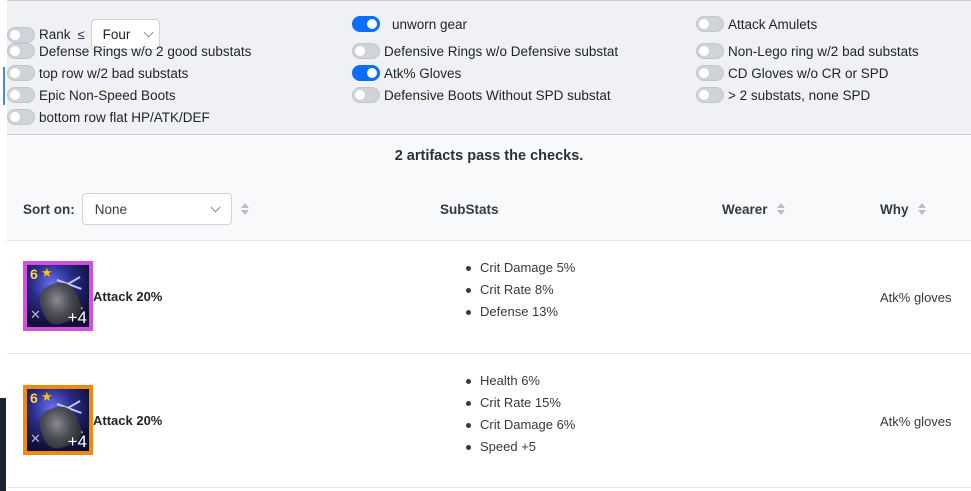 The height and width of the screenshot is (491, 971). I want to click on header-why: Why, so click(903, 209).